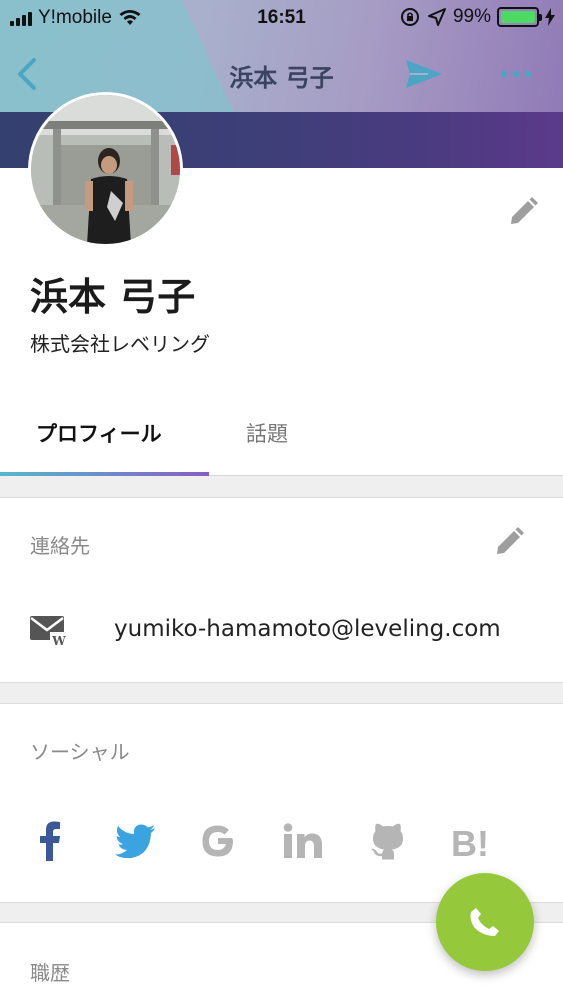 Image resolution: width=563 pixels, height=1000 pixels. Describe the element at coordinates (99, 433) in the screenshot. I see `tab-profile: プロフィール` at that location.